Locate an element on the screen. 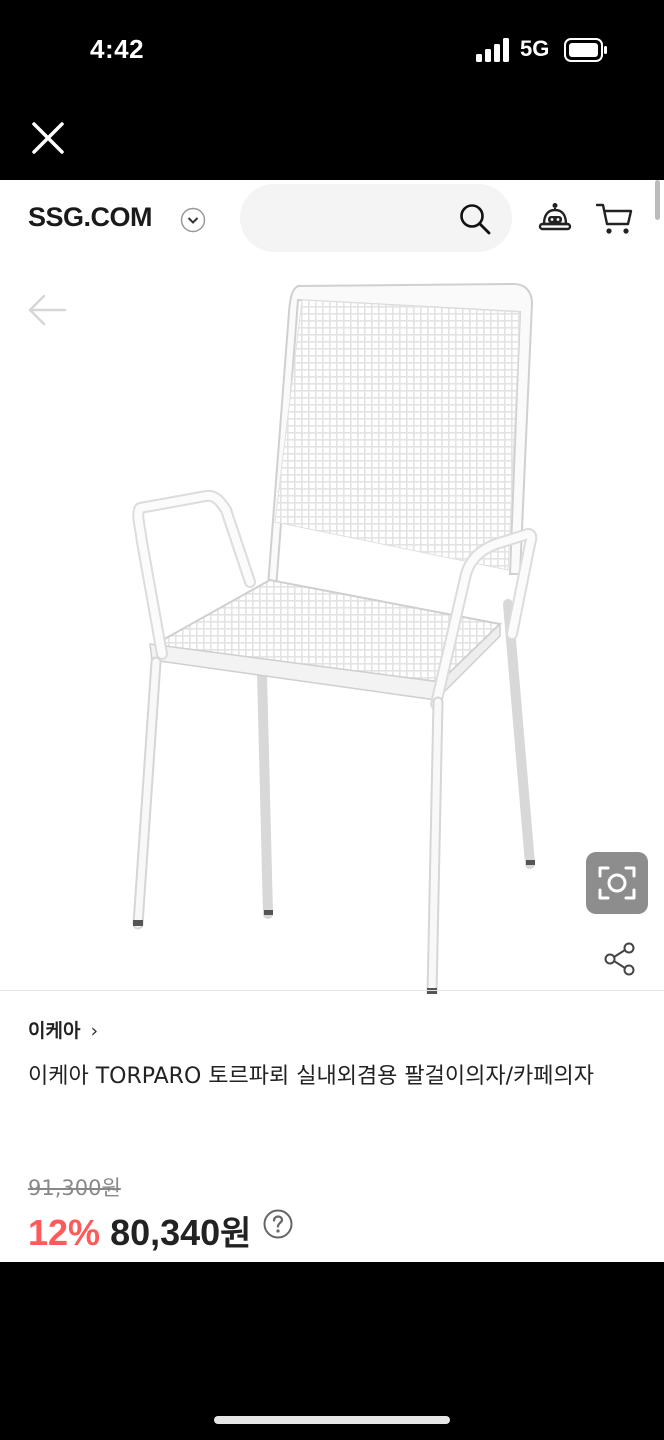  discount-rate: 12% is located at coordinates (64, 1232).